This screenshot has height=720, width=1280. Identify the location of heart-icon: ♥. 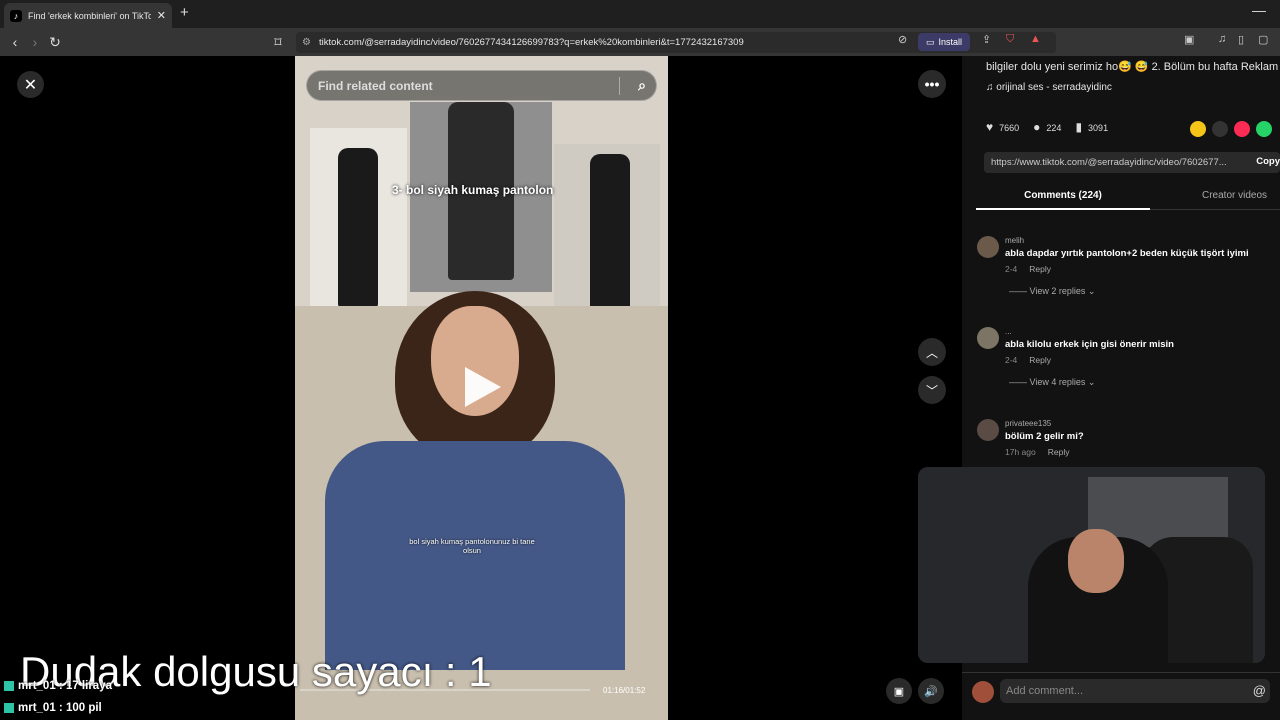
(990, 127).